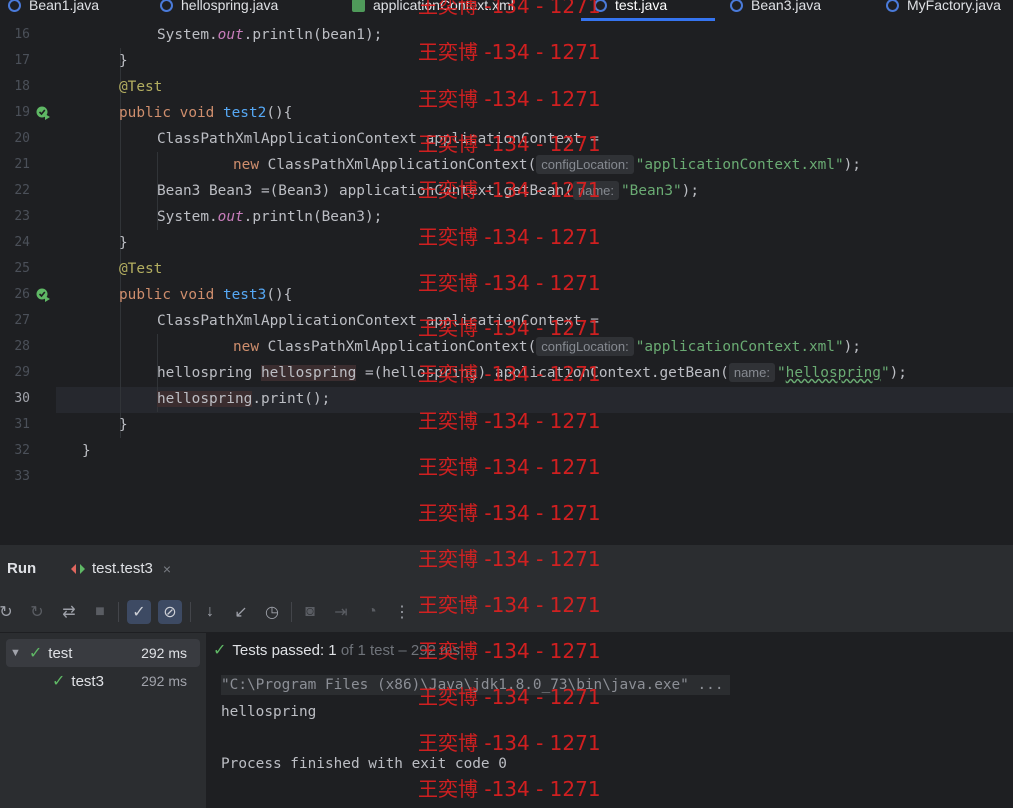  Describe the element at coordinates (244, 399) in the screenshot. I see `code-line-30: hellospring.print();` at that location.